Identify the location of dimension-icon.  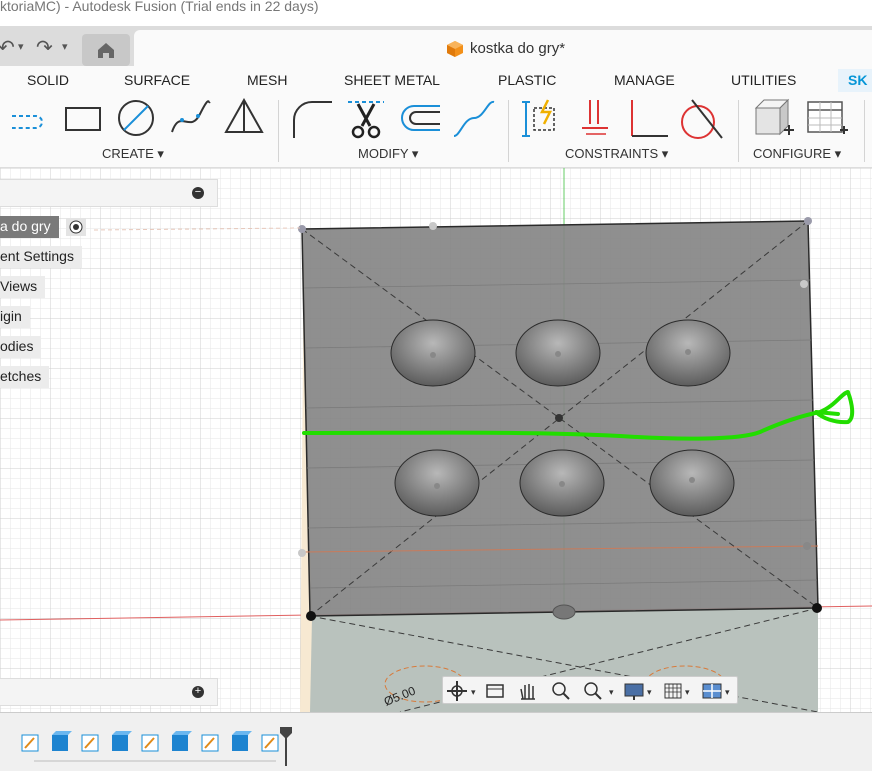
(542, 119).